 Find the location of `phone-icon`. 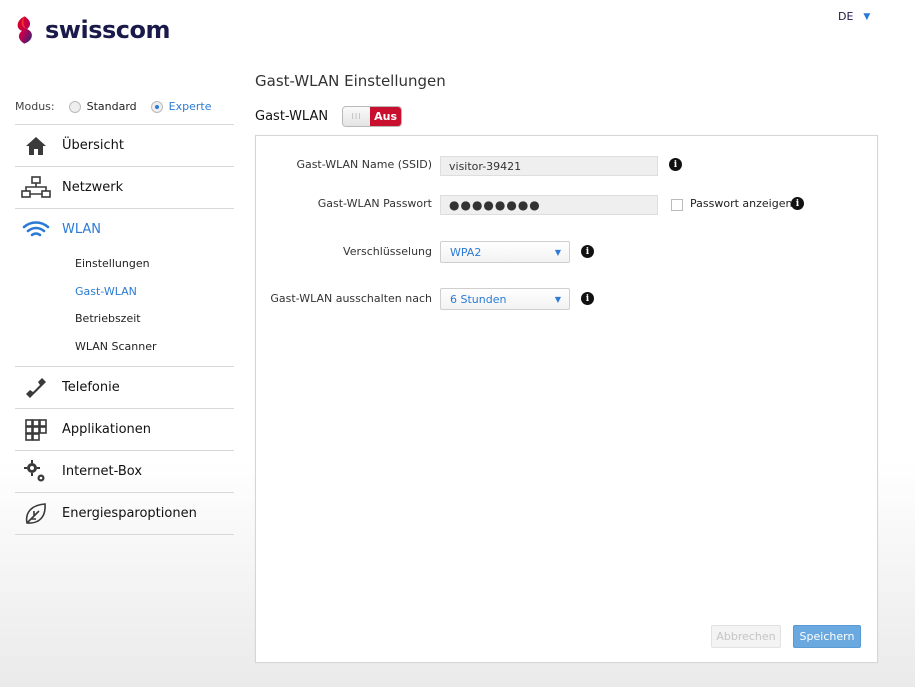

phone-icon is located at coordinates (36, 388).